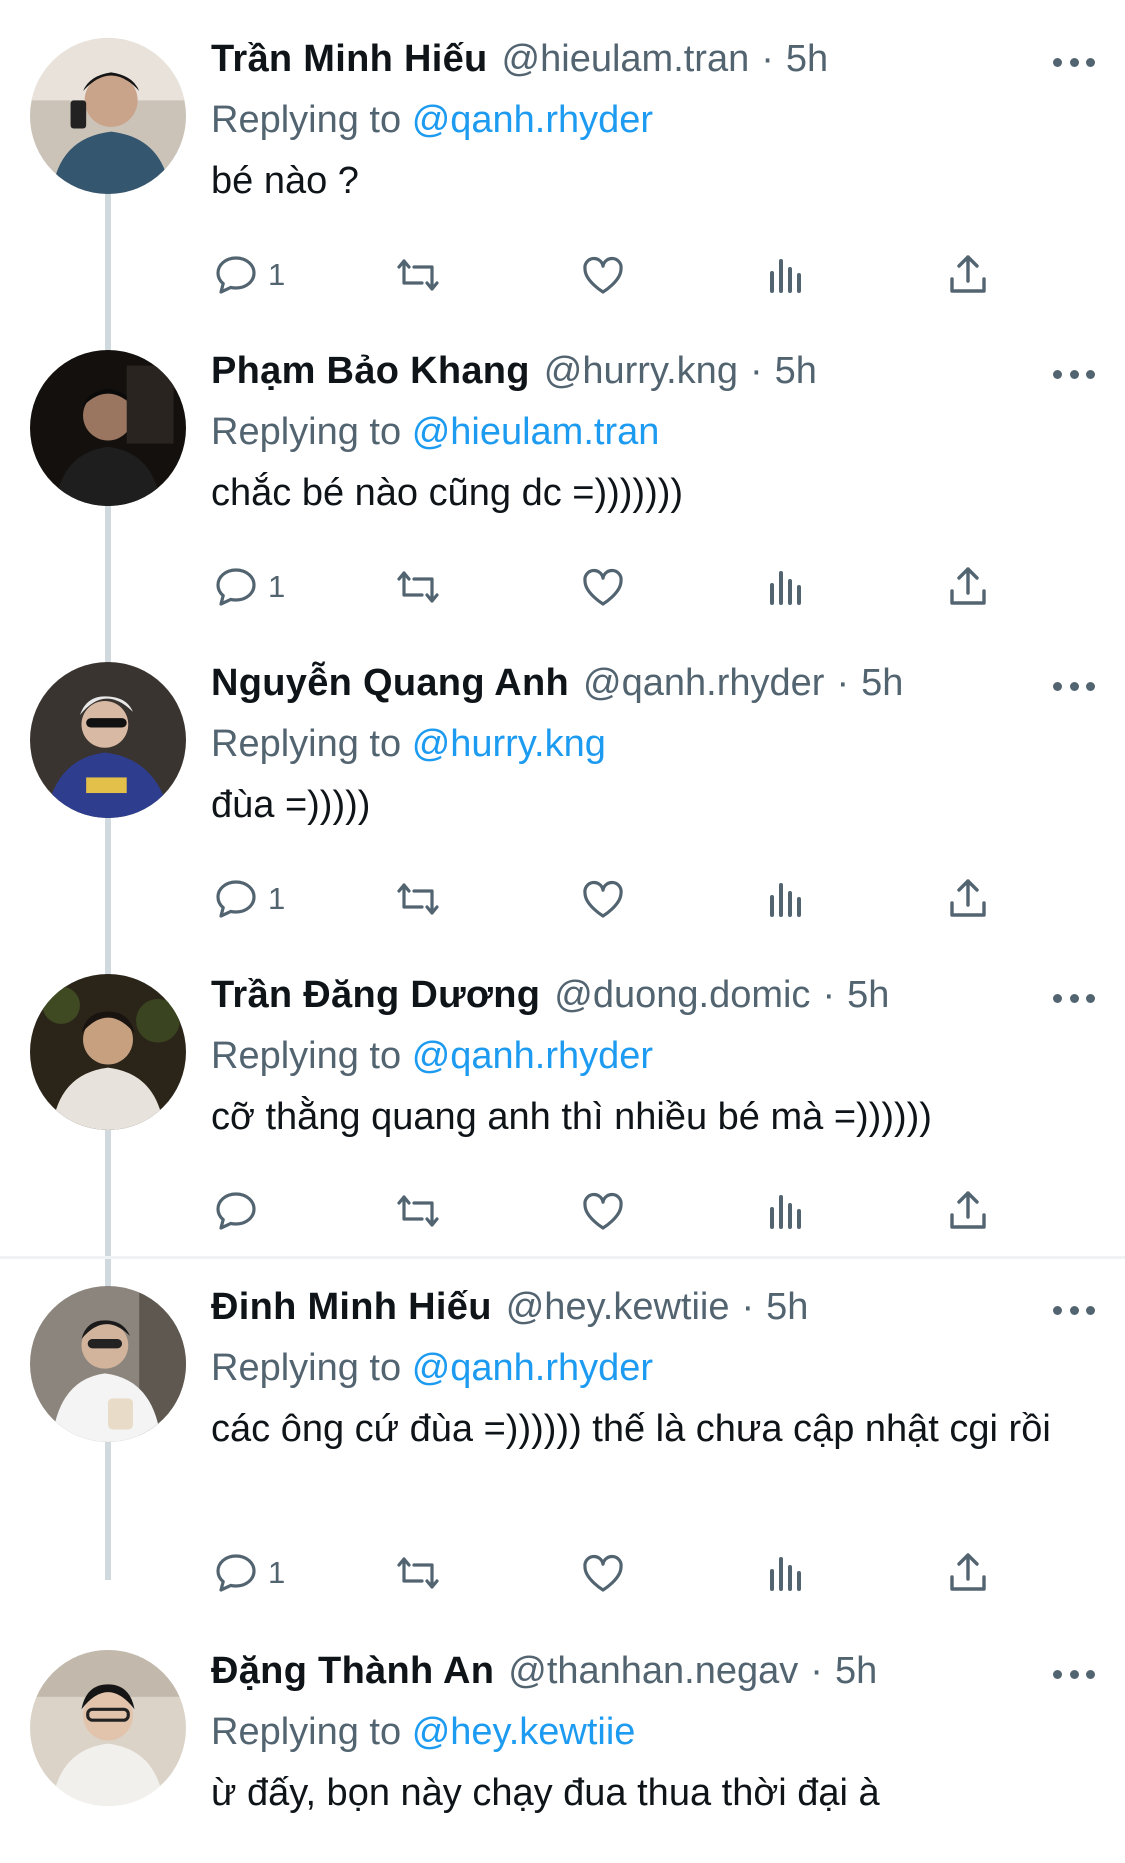 This screenshot has width=1125, height=1863. What do you see at coordinates (626, 59) in the screenshot?
I see `author-handle: @hieulam.tran` at bounding box center [626, 59].